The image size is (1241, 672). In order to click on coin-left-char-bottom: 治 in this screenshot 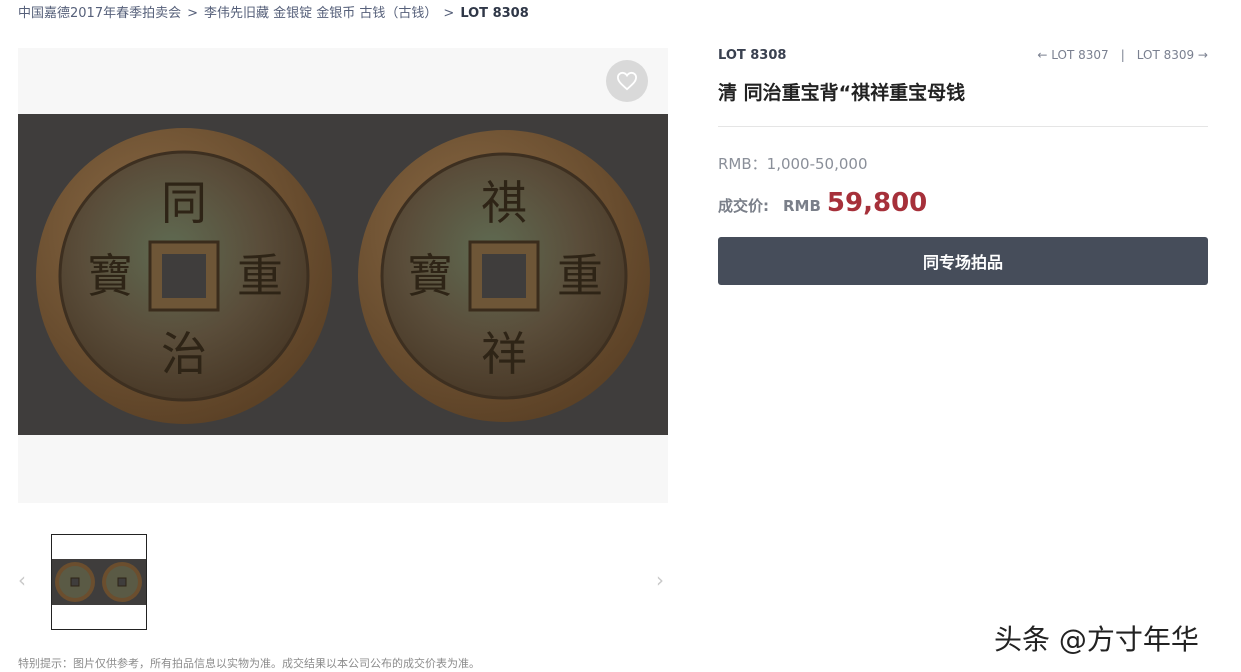, I will do `click(184, 354)`.